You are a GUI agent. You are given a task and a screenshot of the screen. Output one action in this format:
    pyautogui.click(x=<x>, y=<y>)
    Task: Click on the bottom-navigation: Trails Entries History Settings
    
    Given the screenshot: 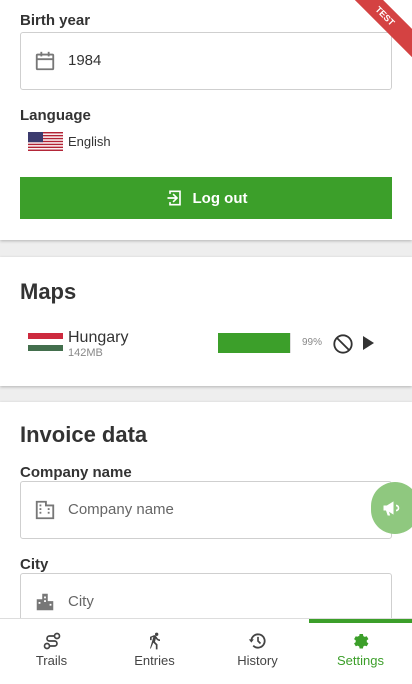 What is the action you would take?
    pyautogui.click(x=206, y=651)
    